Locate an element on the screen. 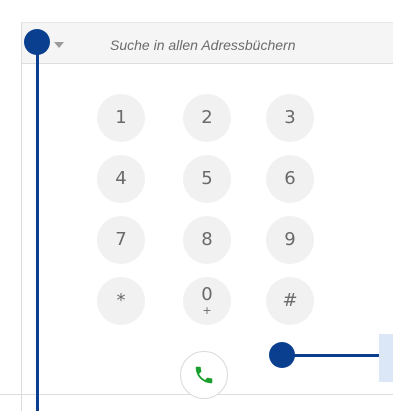  key-4: 4 is located at coordinates (121, 179).